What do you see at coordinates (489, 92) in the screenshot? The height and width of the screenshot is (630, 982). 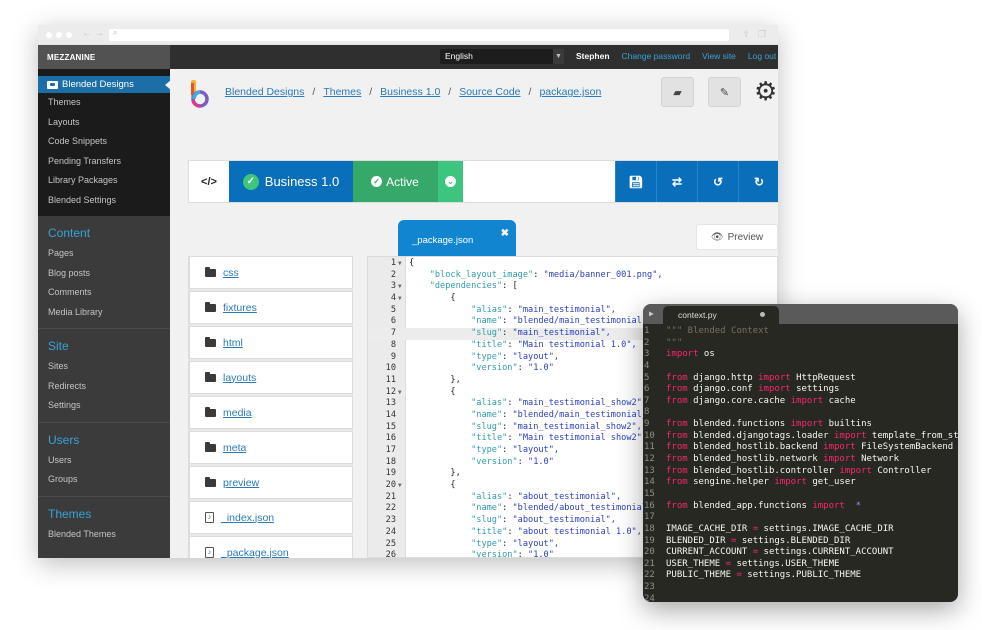 I see `breadcrumb-source-code: Source Code` at bounding box center [489, 92].